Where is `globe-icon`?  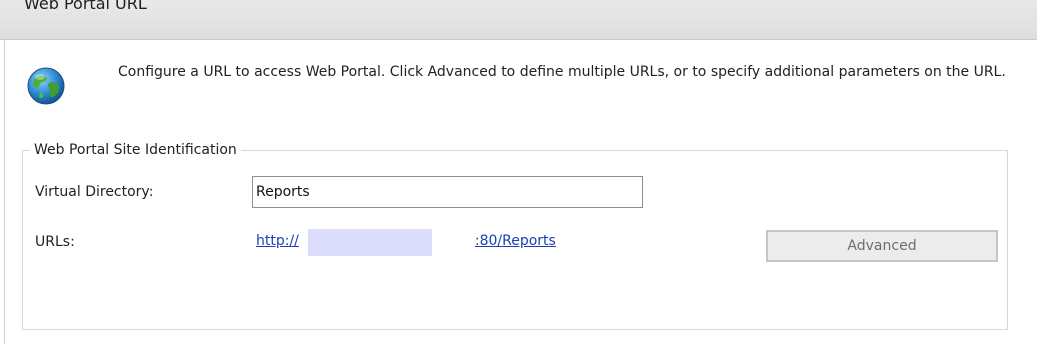
globe-icon is located at coordinates (46, 86).